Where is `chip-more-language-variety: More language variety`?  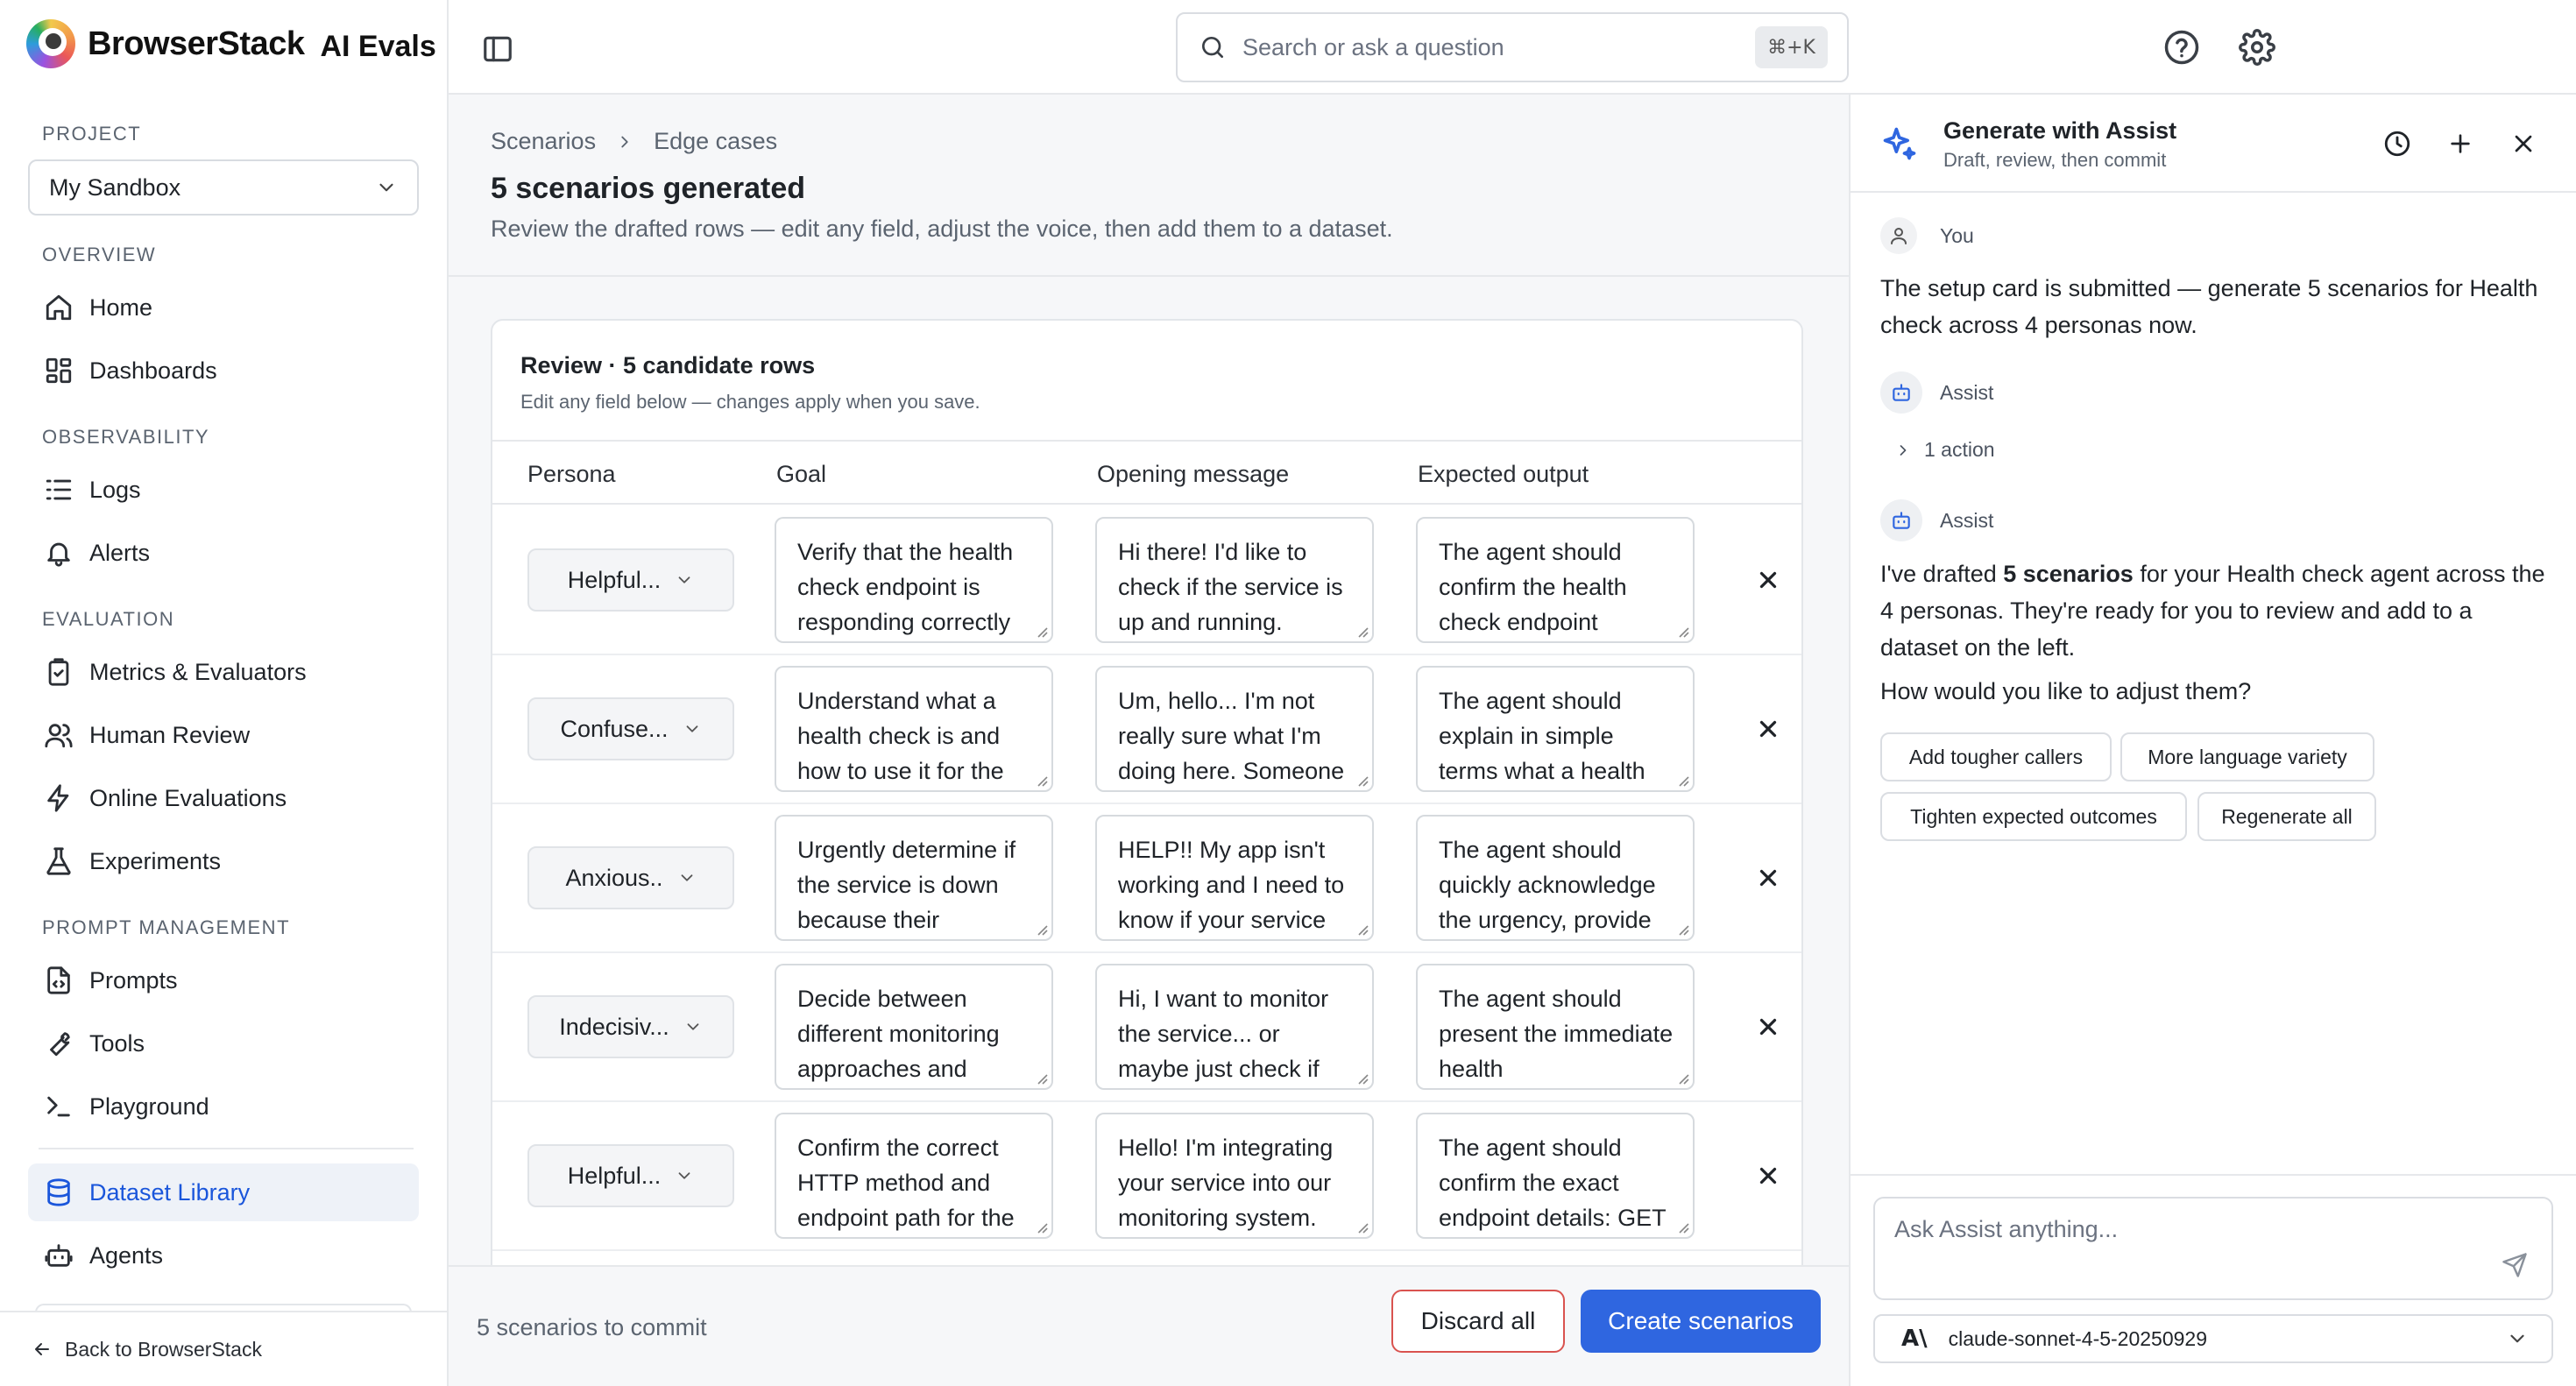 chip-more-language-variety: More language variety is located at coordinates (2247, 757).